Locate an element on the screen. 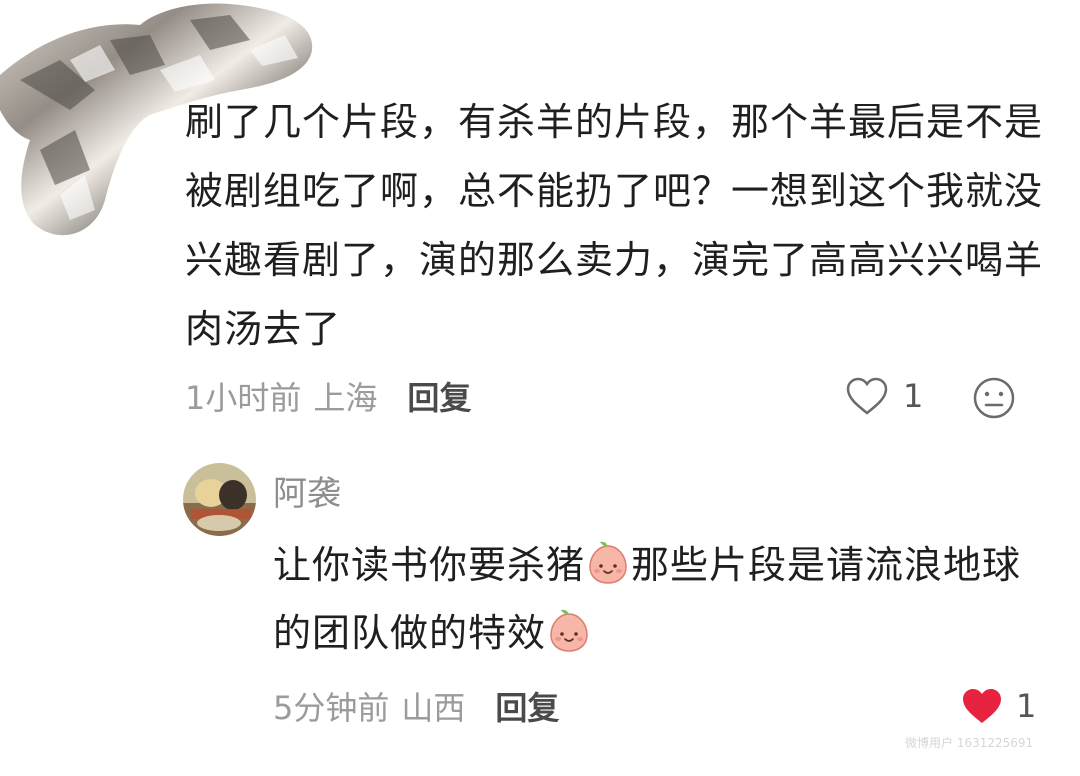  comment-like-button: 1 is located at coordinates (884, 396).